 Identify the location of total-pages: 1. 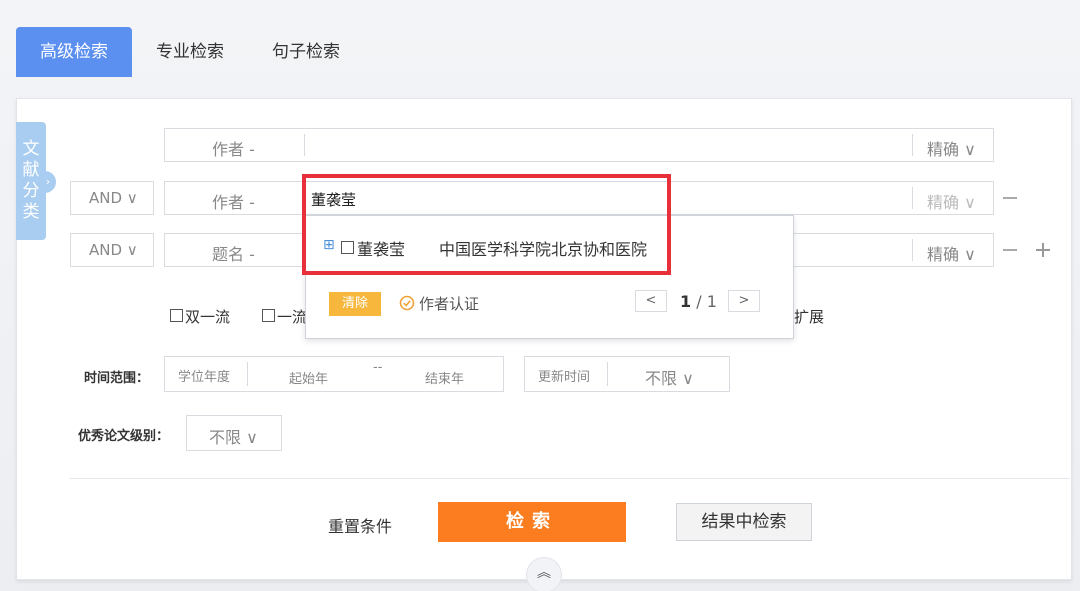
(711, 301).